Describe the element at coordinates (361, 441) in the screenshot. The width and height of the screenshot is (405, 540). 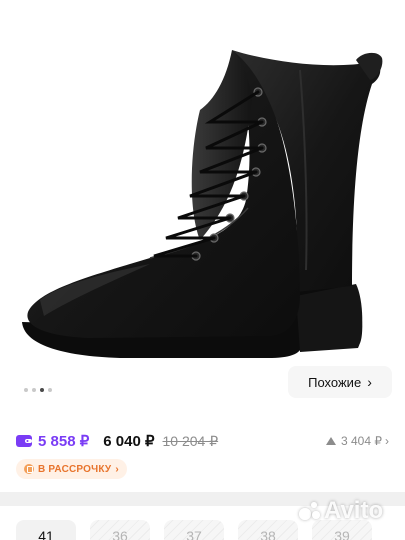
I see `price-drop-value: 3 404 ₽` at that location.